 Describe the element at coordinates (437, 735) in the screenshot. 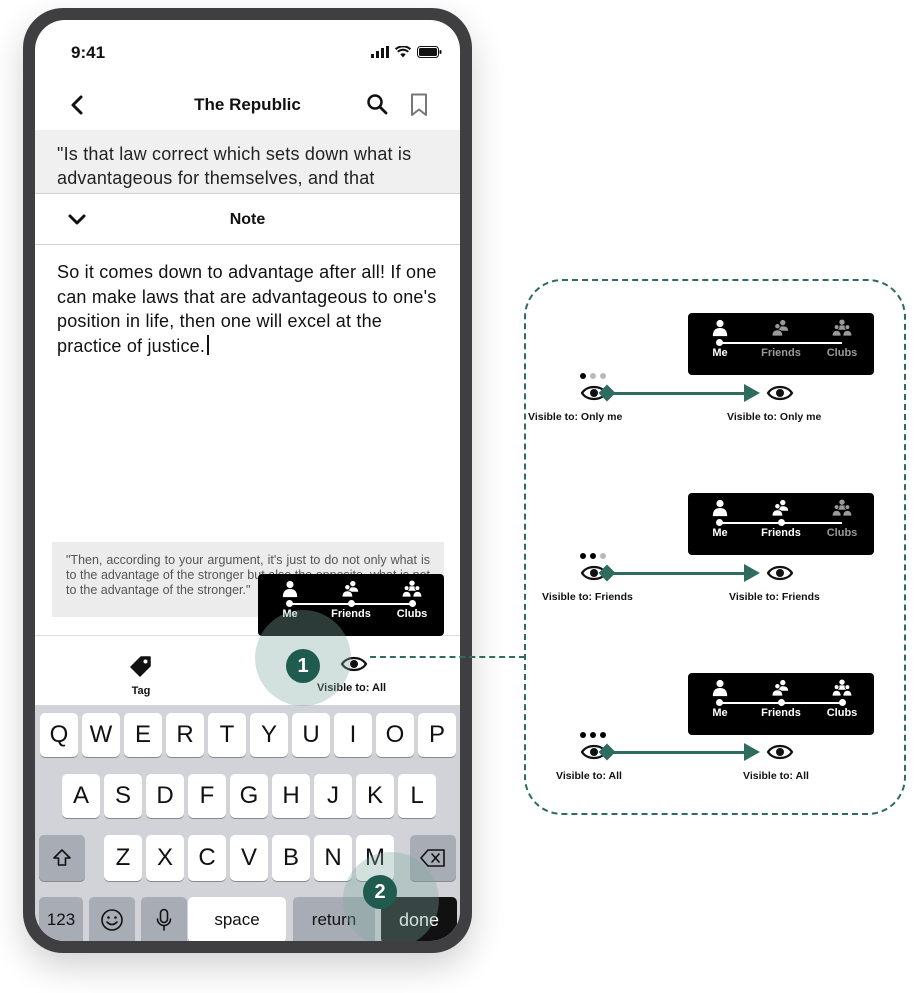

I see `key-p: P` at that location.